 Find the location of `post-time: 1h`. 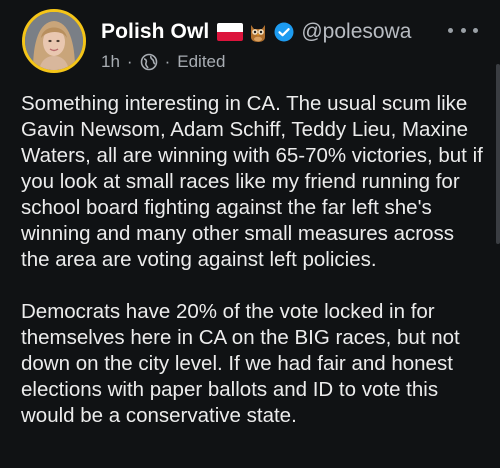

post-time: 1h is located at coordinates (110, 62).